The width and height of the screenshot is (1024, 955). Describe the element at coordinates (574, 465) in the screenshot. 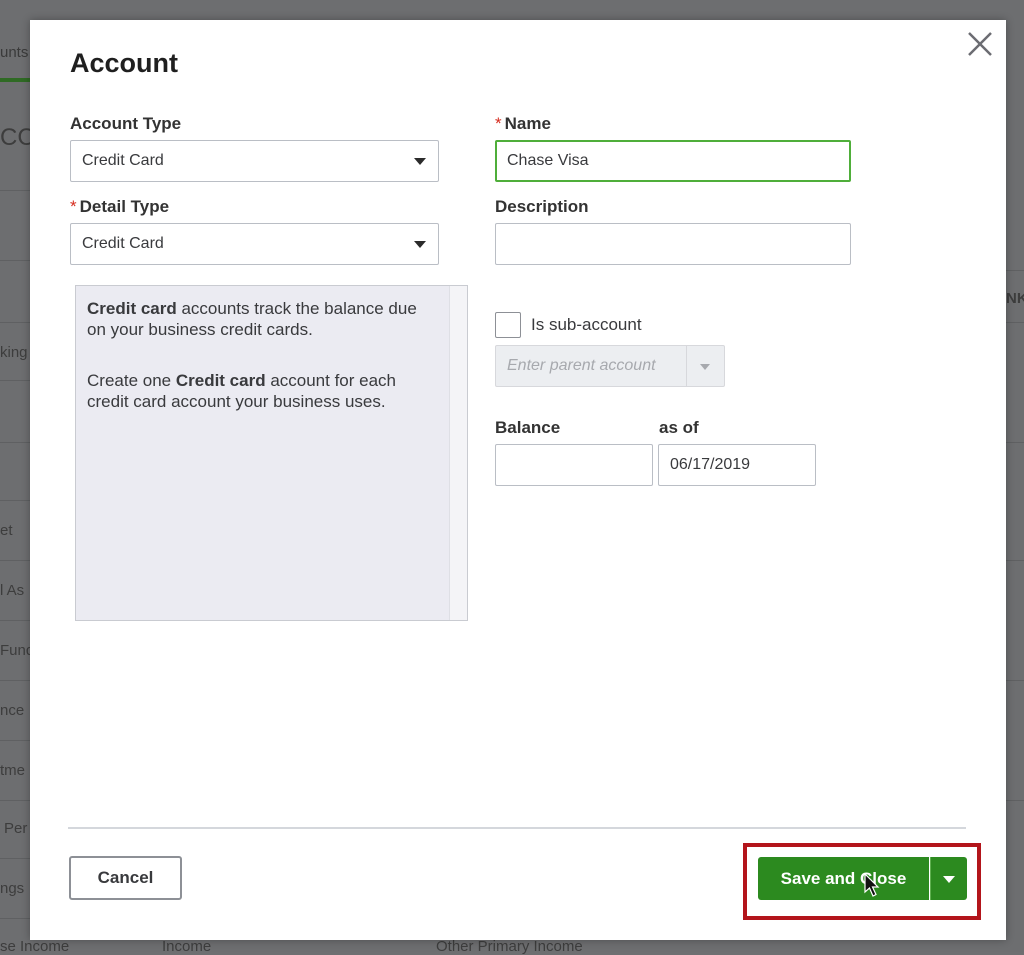

I see `balance-input` at that location.